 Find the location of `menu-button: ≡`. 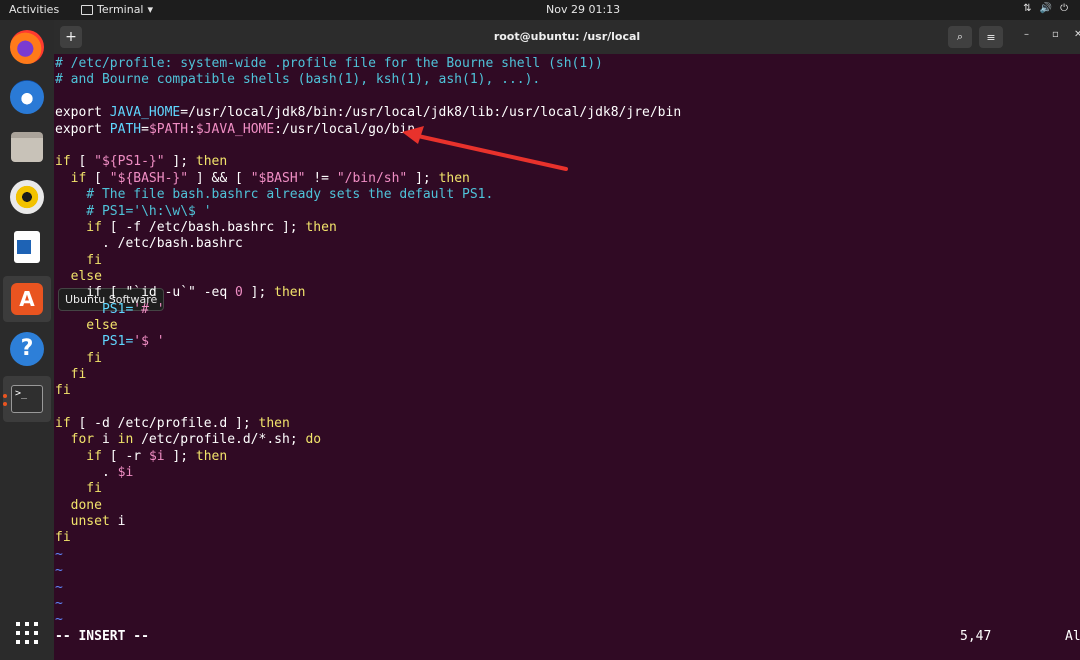

menu-button: ≡ is located at coordinates (991, 37).